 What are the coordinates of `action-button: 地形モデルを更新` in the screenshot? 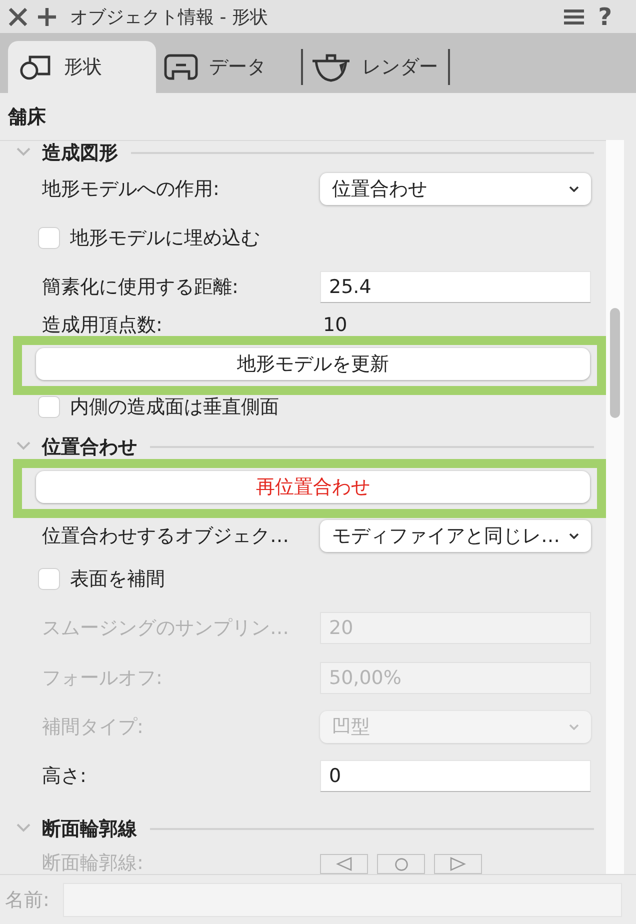 It's located at (313, 364).